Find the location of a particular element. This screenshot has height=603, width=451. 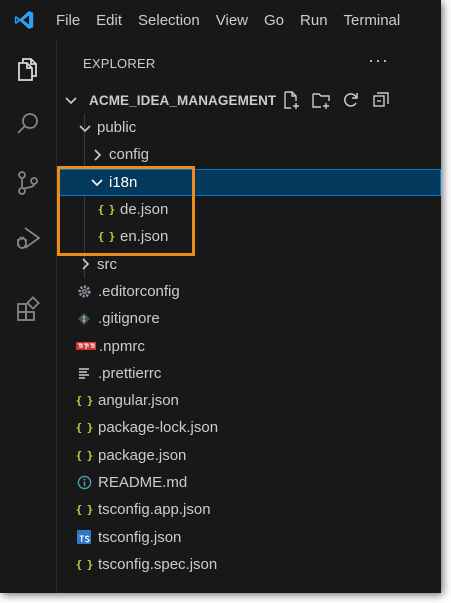

vscode-logo-icon is located at coordinates (24, 20).